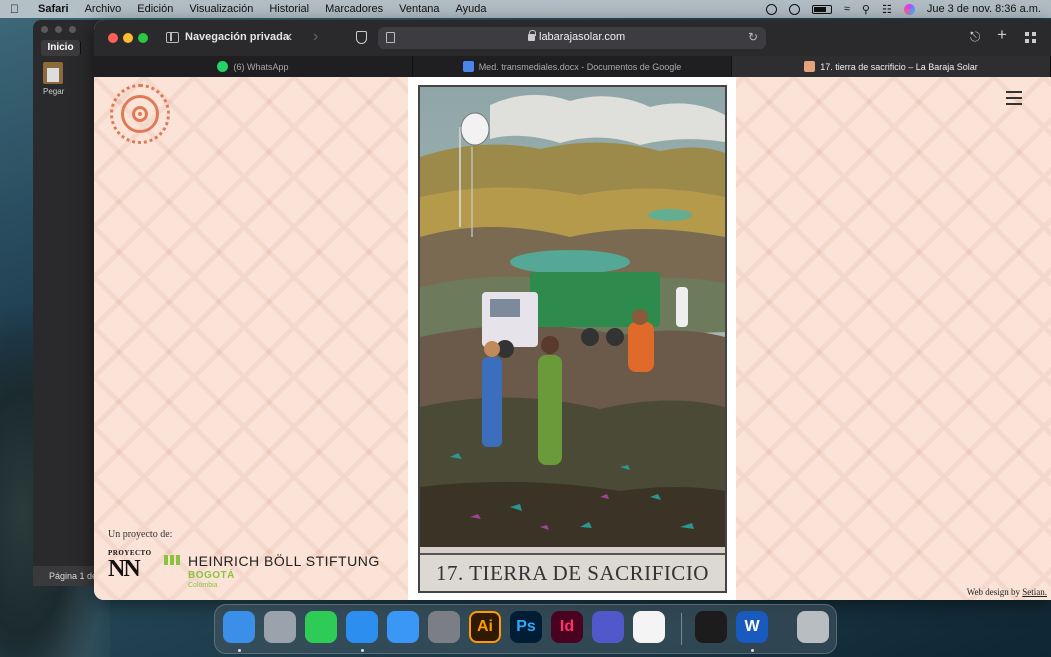 Image resolution: width=1051 pixels, height=657 pixels. Describe the element at coordinates (280, 627) in the screenshot. I see `launchpad-icon` at that location.